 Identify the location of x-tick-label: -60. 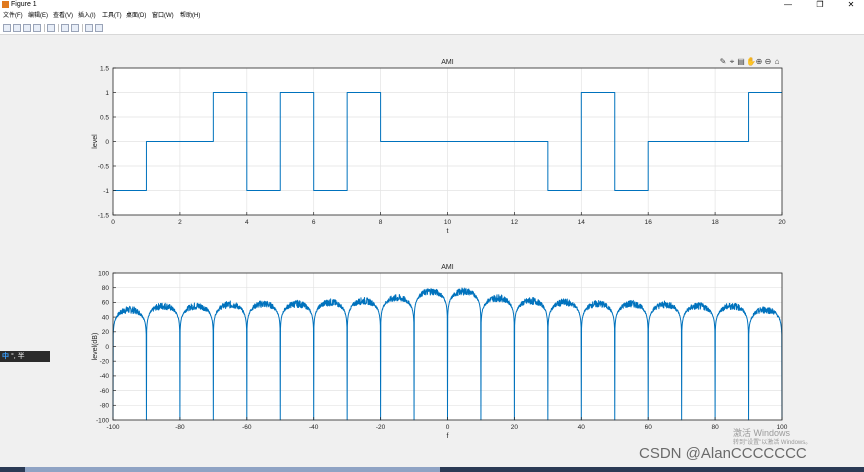
(247, 427).